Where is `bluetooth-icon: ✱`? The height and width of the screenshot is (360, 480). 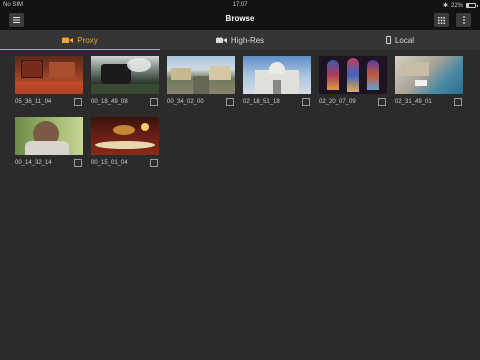 bluetooth-icon: ✱ is located at coordinates (445, 6).